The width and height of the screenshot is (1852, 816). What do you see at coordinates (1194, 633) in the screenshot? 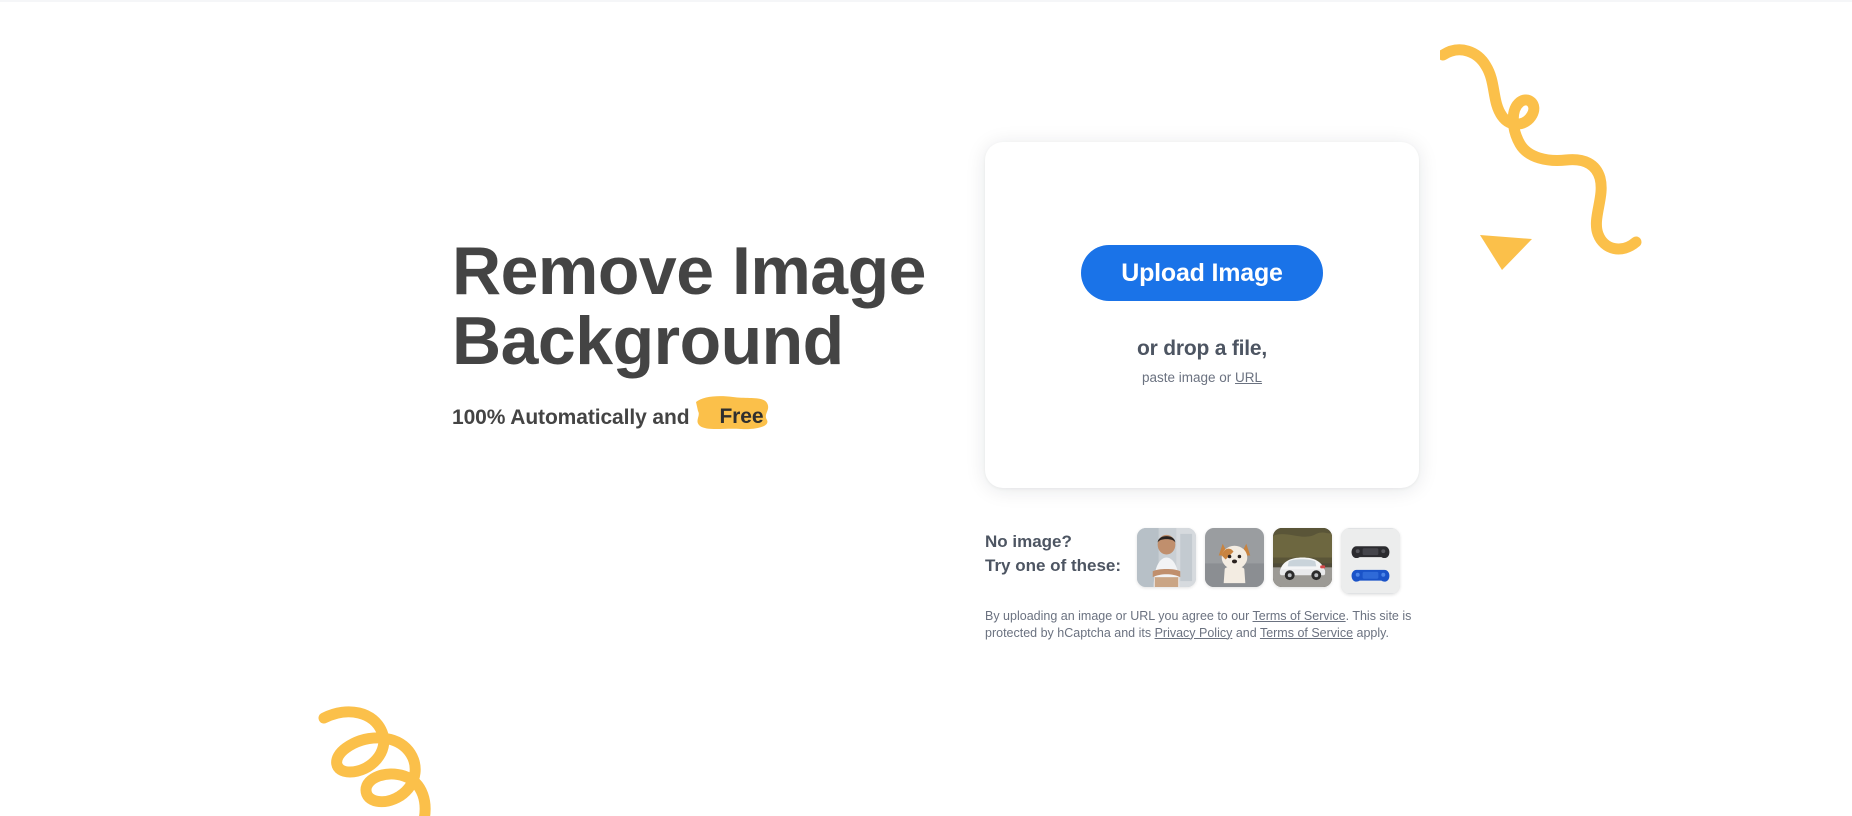
I see `privacy-policy-link: Privacy Policy` at bounding box center [1194, 633].